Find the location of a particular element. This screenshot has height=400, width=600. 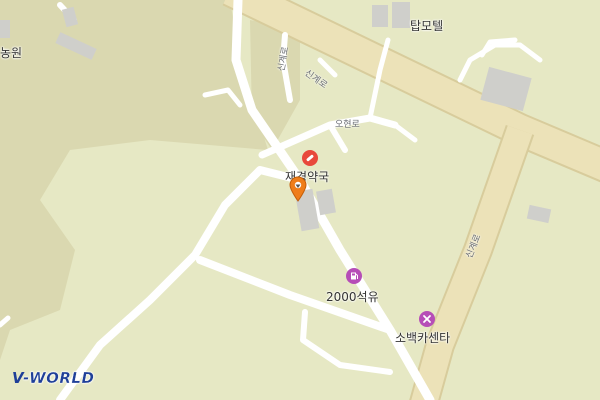

pill-icon is located at coordinates (310, 158).